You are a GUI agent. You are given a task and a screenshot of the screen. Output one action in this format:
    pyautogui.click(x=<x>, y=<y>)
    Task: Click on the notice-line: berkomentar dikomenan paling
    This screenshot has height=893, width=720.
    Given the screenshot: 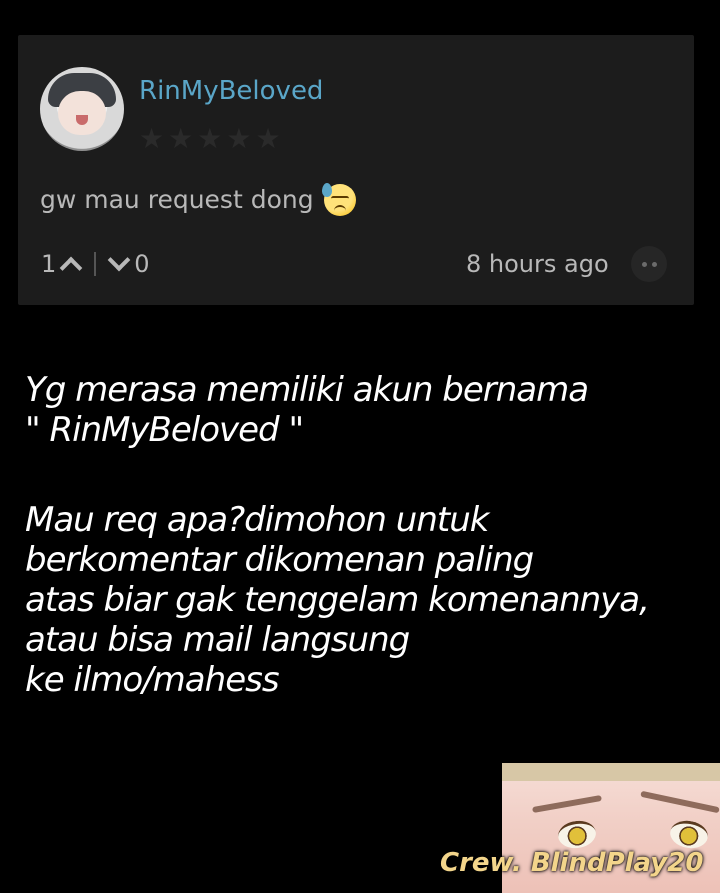 What is the action you would take?
    pyautogui.click(x=279, y=560)
    